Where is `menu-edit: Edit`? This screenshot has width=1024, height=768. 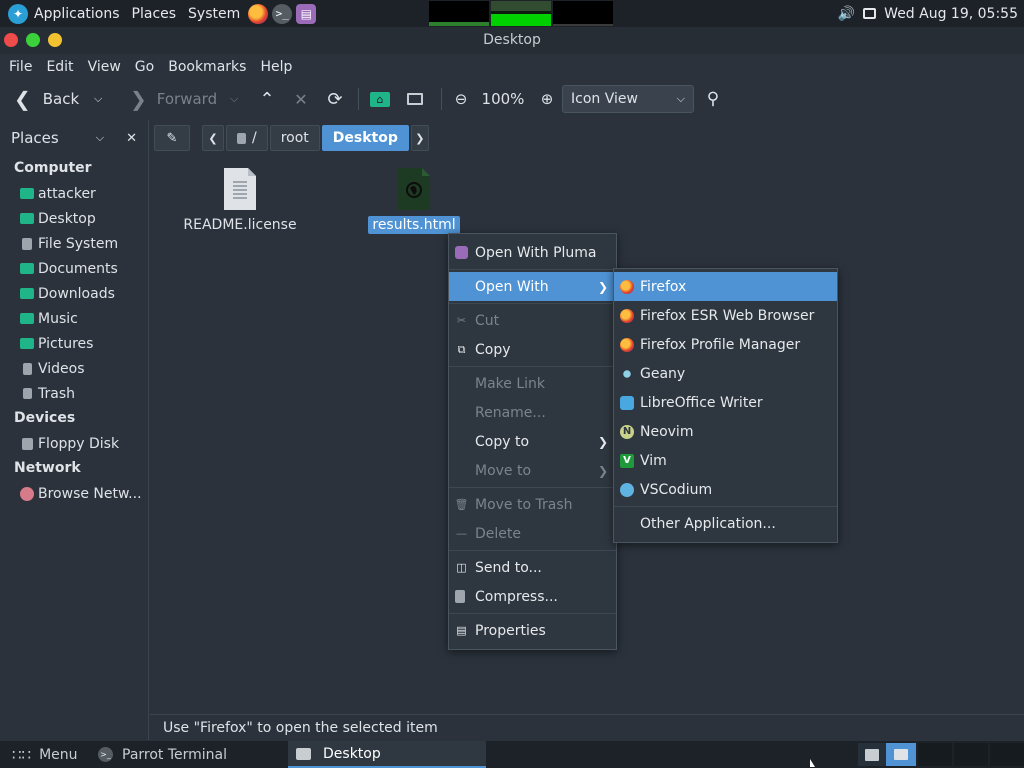 menu-edit: Edit is located at coordinates (59, 67).